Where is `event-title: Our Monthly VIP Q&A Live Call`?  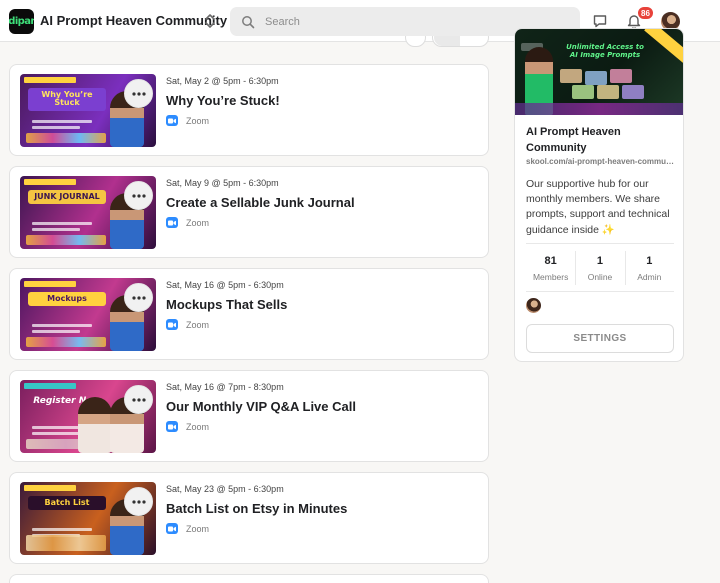 event-title: Our Monthly VIP Q&A Live Call is located at coordinates (261, 406).